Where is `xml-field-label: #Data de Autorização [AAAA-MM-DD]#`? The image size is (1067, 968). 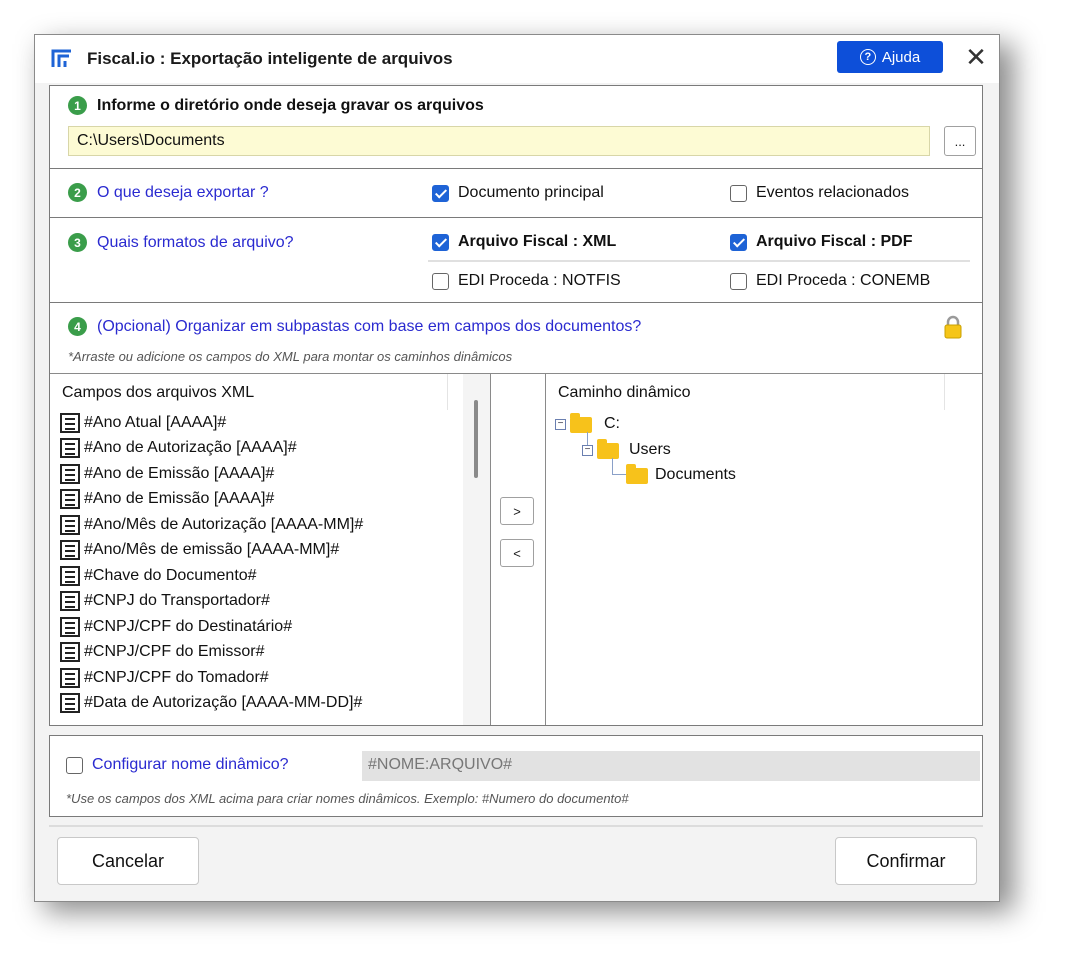
xml-field-label: #Data de Autorização [AAAA-MM-DD]# is located at coordinates (223, 703).